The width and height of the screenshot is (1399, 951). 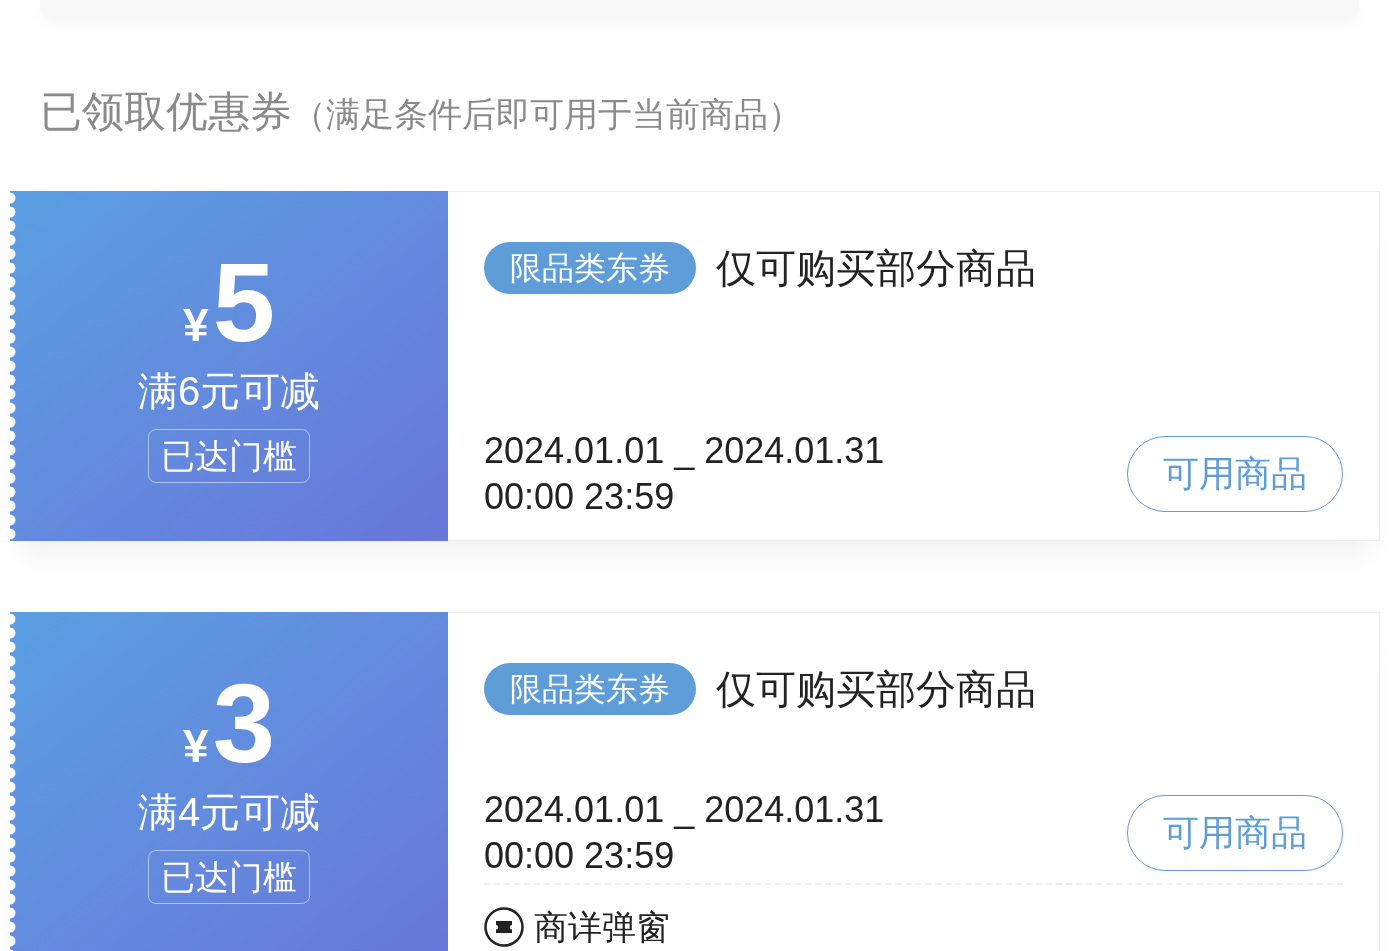 I want to click on ticket-icon, so click(x=504, y=927).